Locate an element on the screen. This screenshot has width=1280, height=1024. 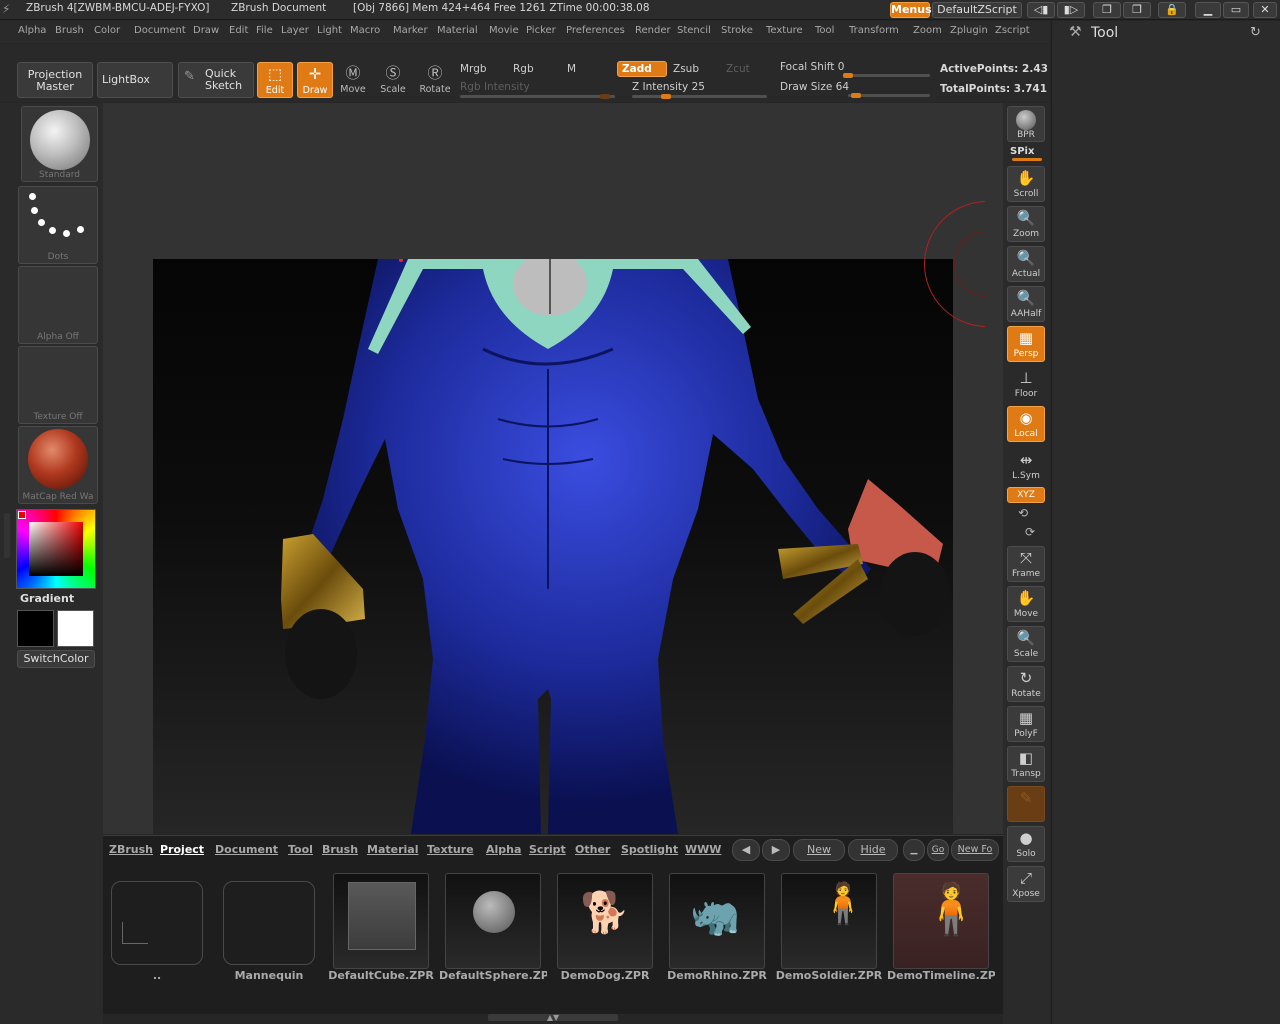
floor-button: ⊥ Floor is located at coordinates (1026, 384).